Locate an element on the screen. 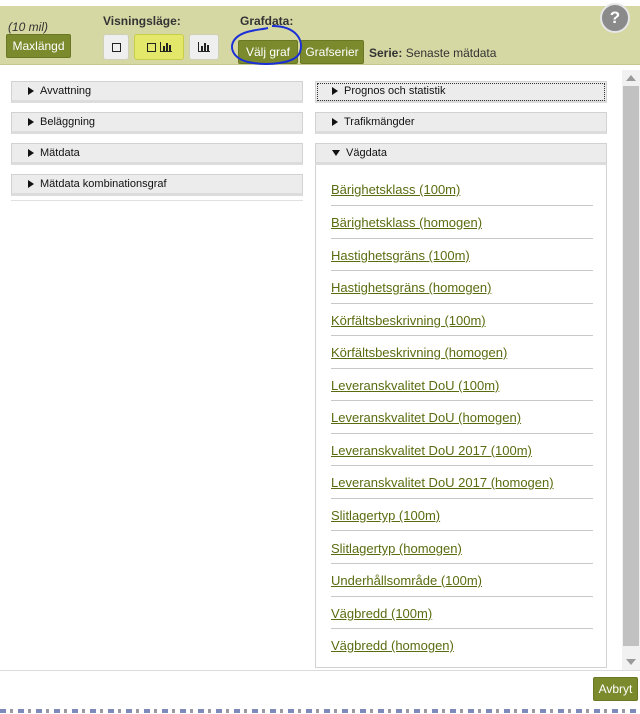 This screenshot has height=714, width=640. vagdata-link: Leveranskvalitet DoU (100m) is located at coordinates (415, 385).